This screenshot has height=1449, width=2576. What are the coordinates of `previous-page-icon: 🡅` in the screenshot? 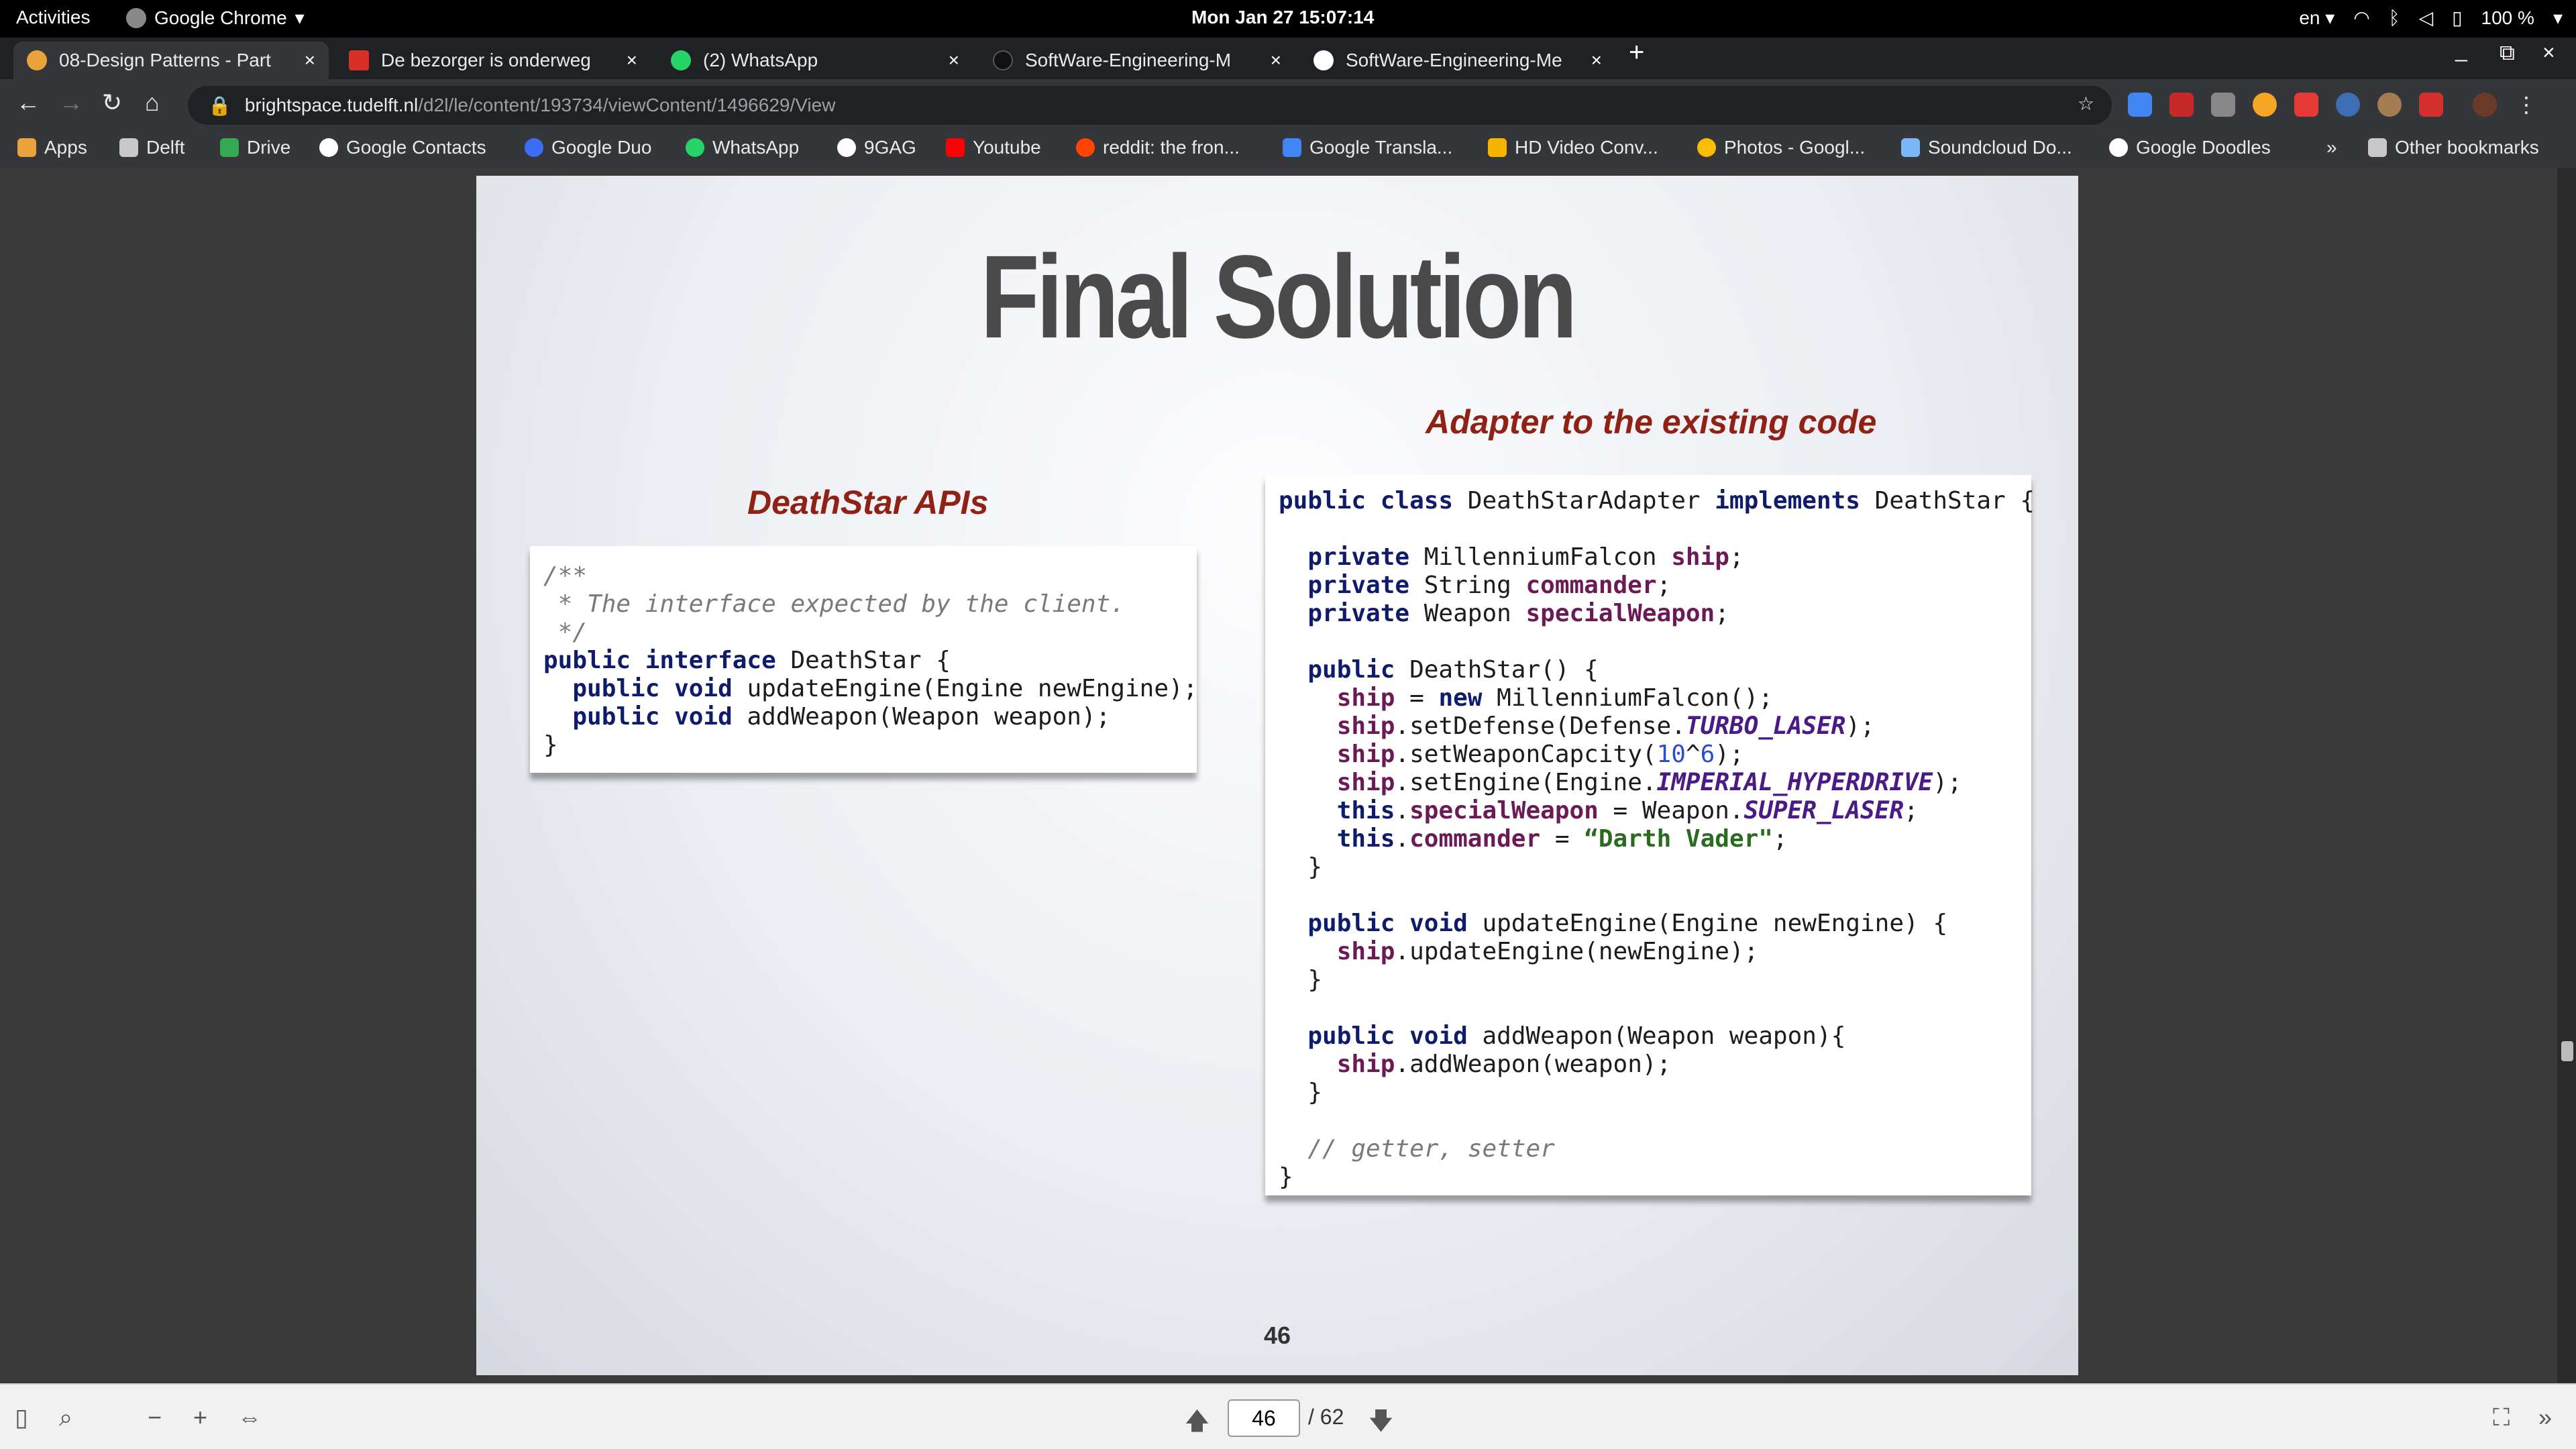 It's located at (1197, 1423).